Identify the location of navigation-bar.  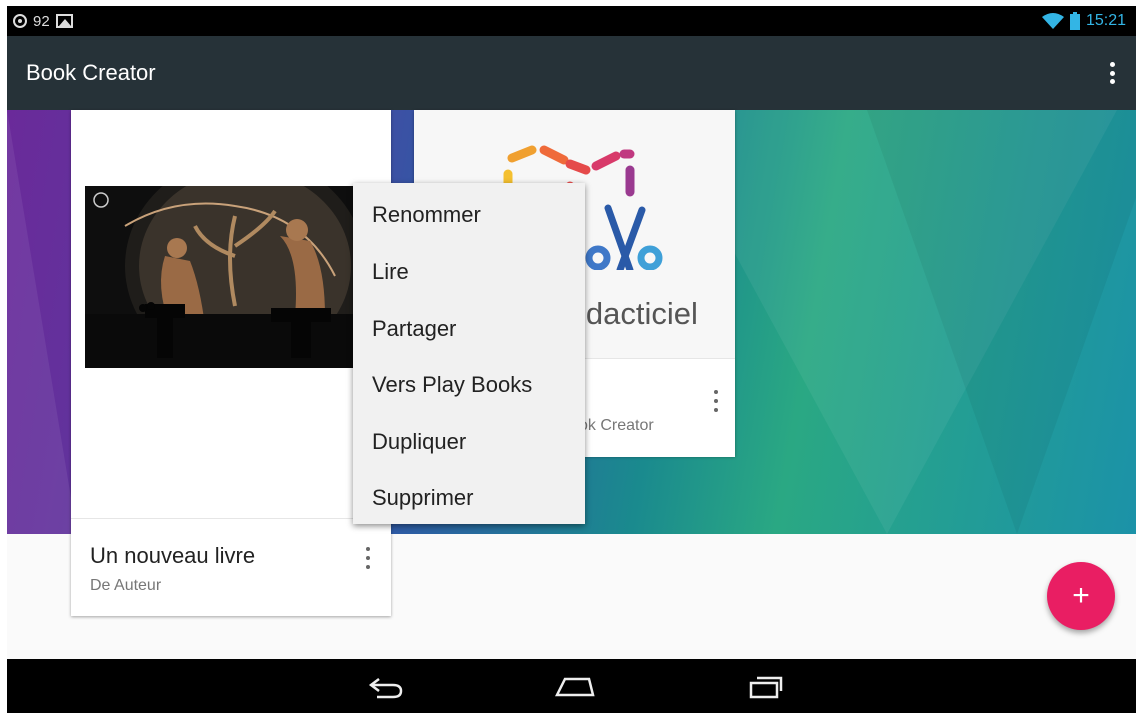
(571, 686).